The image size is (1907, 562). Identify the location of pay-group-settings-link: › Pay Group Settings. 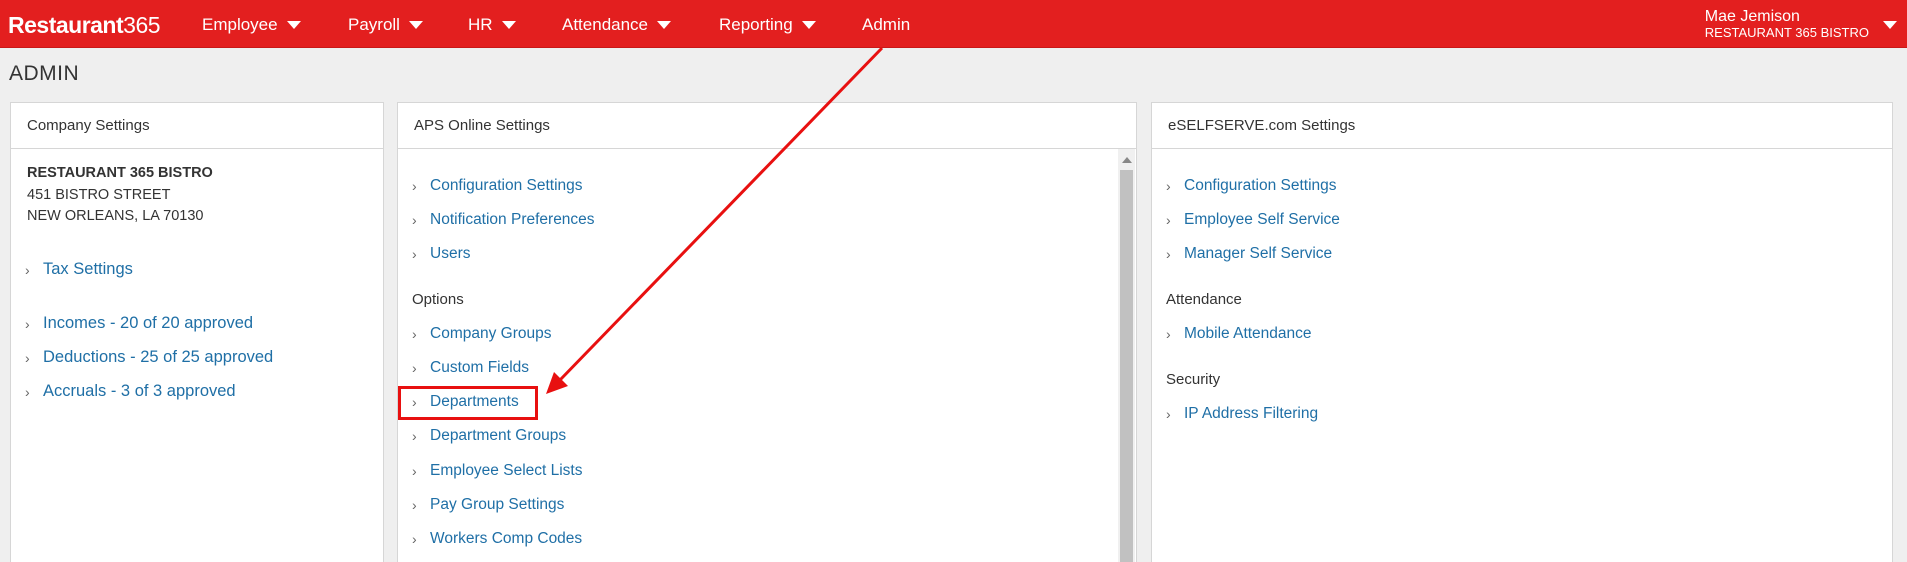
(488, 505).